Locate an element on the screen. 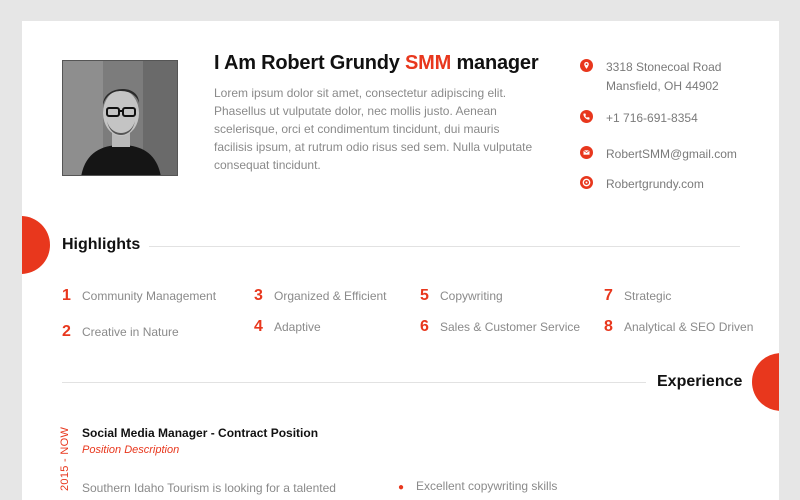 The width and height of the screenshot is (800, 500). experience-divider is located at coordinates (354, 382).